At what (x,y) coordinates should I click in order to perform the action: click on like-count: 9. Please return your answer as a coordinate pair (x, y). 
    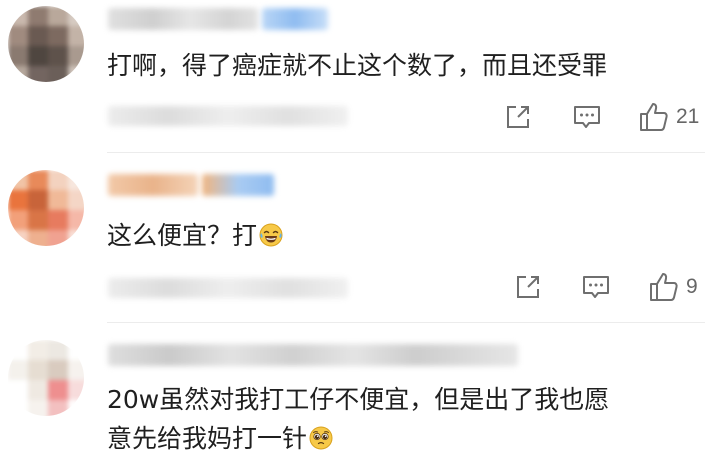
    Looking at the image, I should click on (692, 286).